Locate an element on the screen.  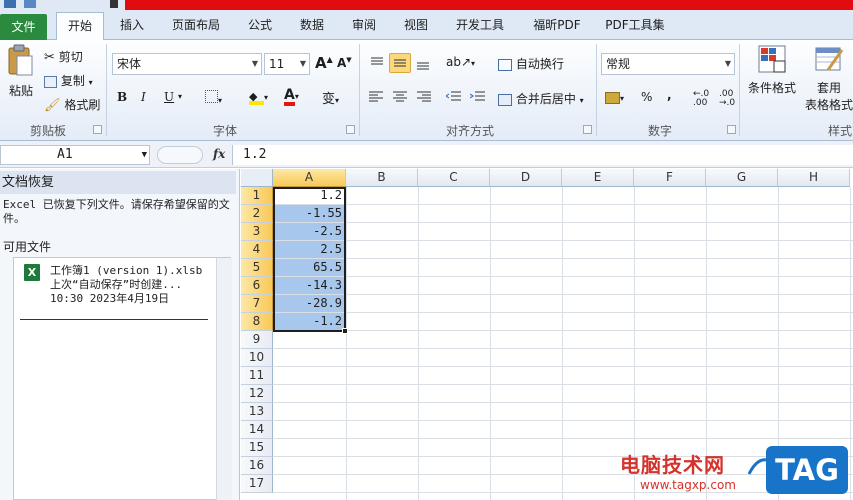
bold-button: B is located at coordinates (122, 97).